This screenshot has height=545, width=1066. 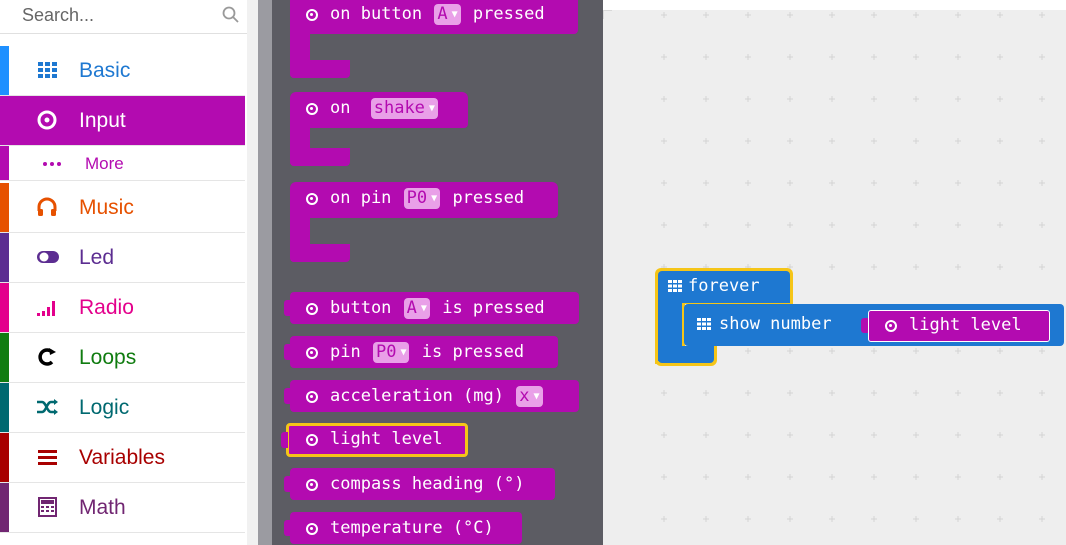 I want to click on category-radio: Radio, so click(x=122, y=308).